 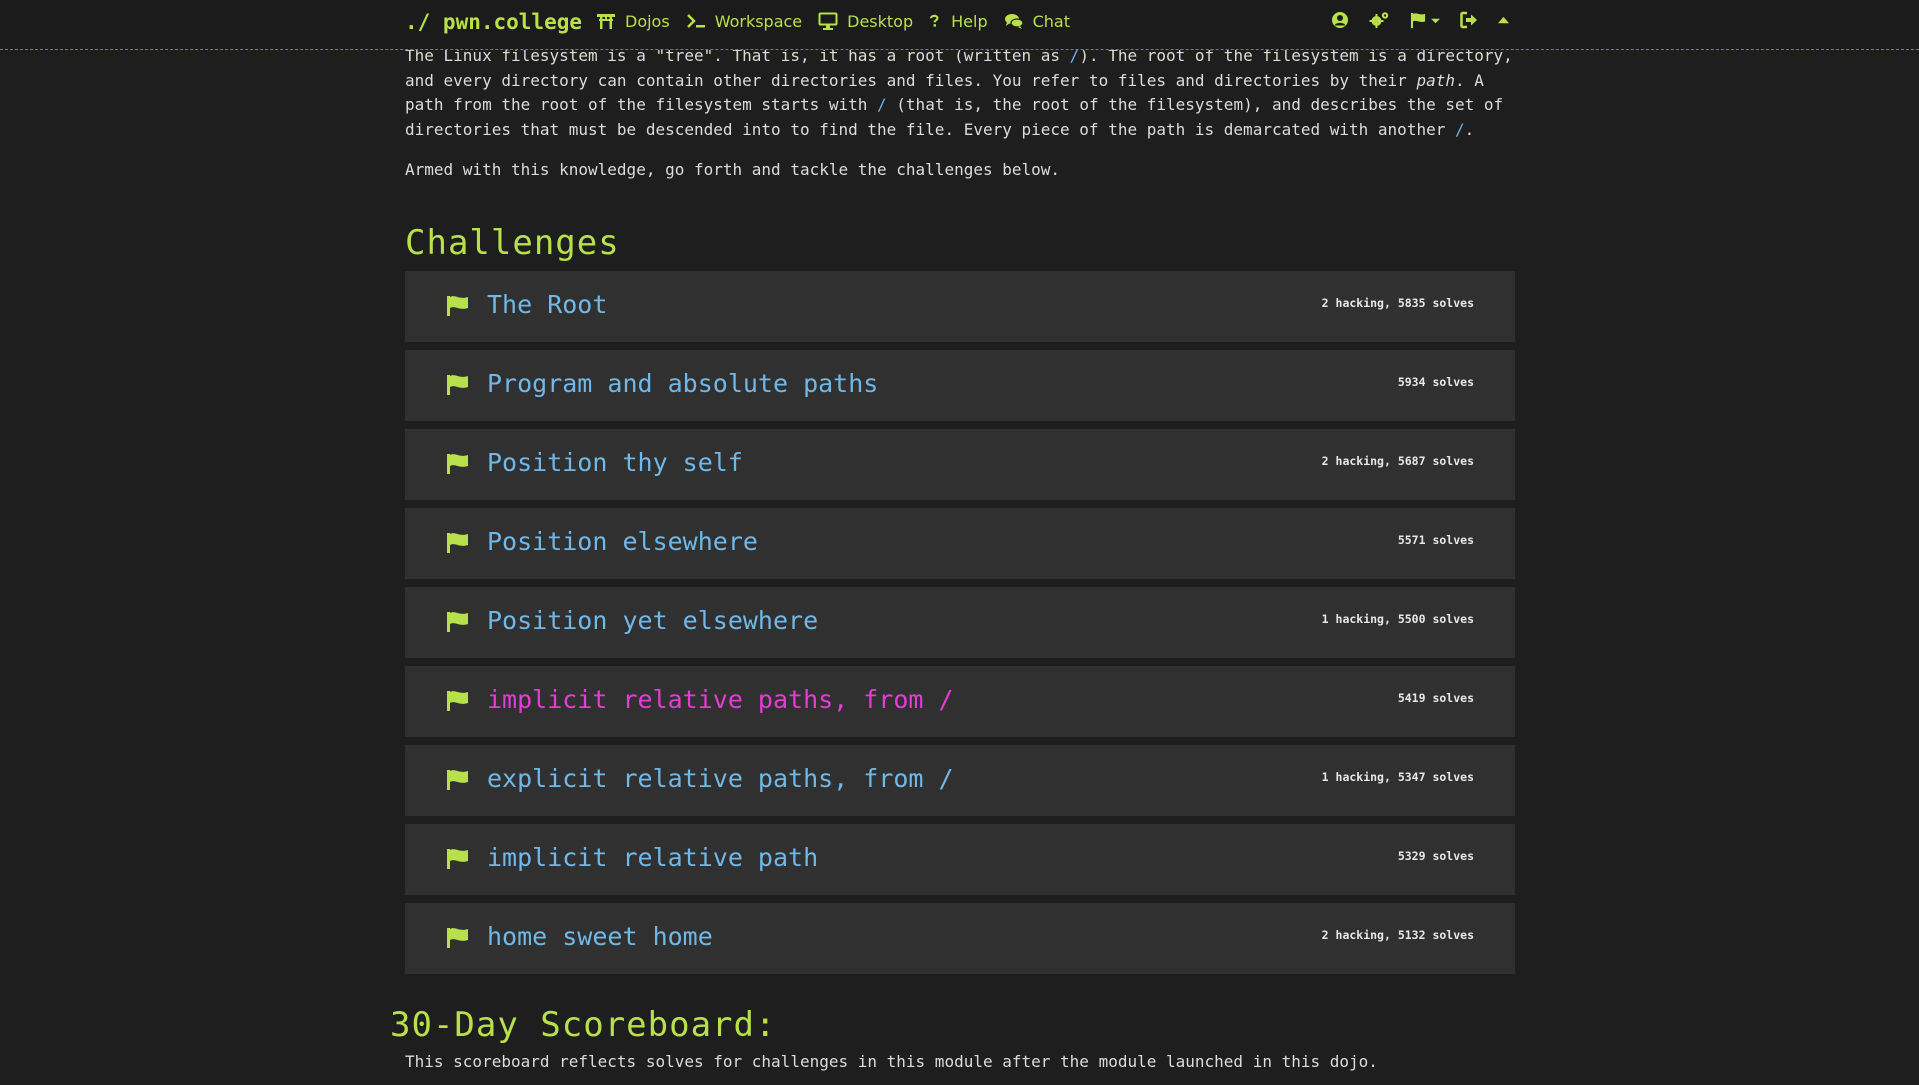 I want to click on challenge-stats: 1 hacking, 5347 solves, so click(x=1397, y=777).